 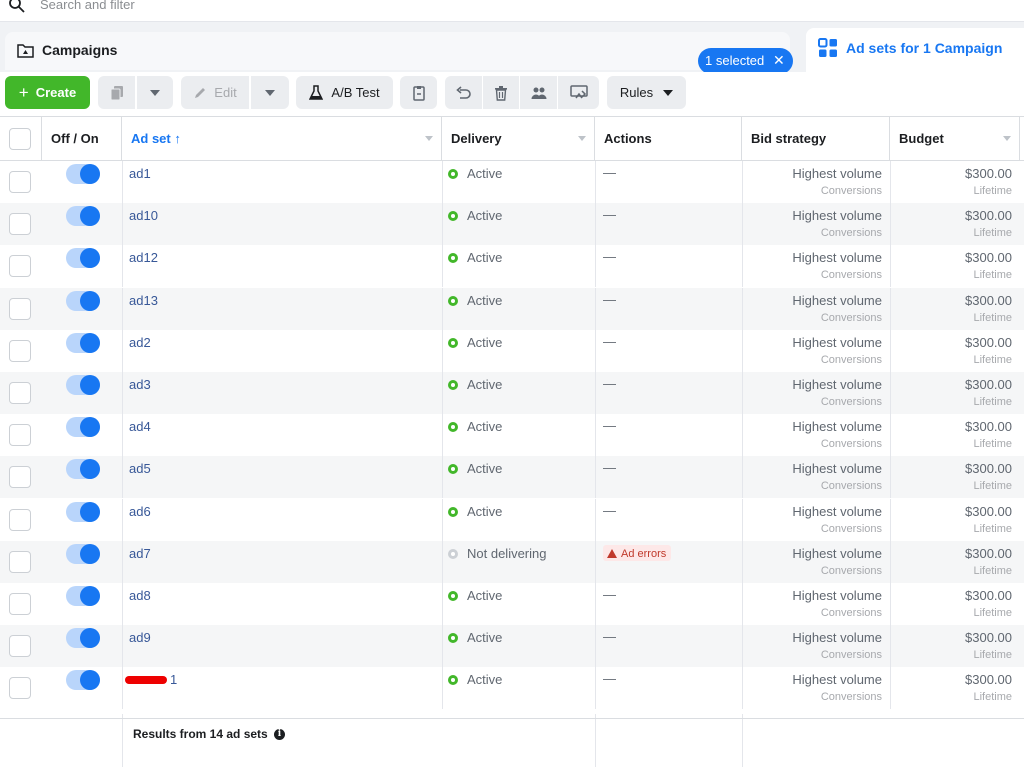 I want to click on pencil-icon, so click(x=200, y=92).